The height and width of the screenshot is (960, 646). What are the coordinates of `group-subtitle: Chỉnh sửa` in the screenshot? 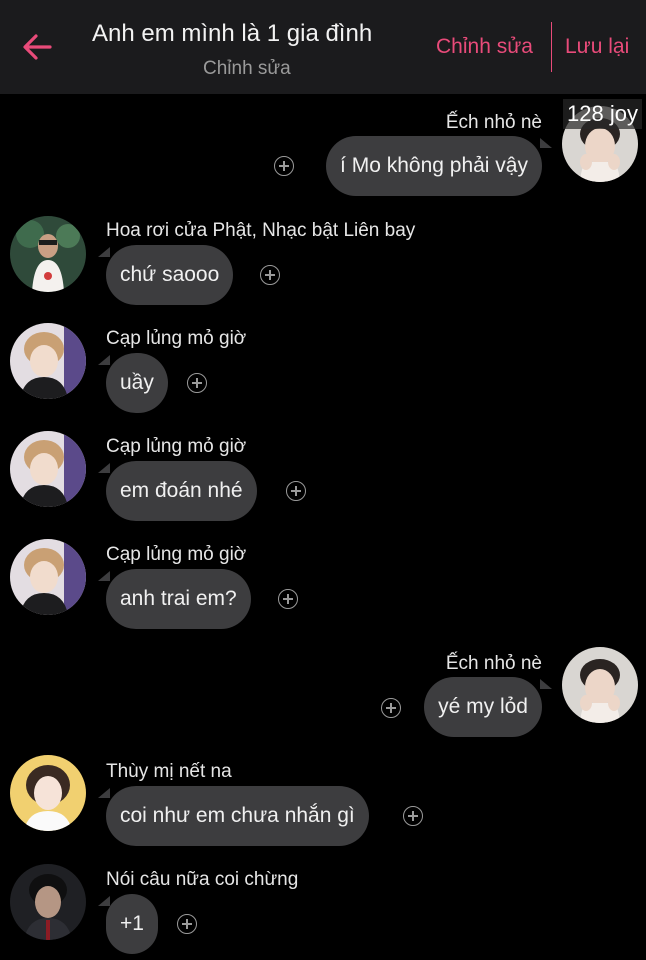 It's located at (247, 68).